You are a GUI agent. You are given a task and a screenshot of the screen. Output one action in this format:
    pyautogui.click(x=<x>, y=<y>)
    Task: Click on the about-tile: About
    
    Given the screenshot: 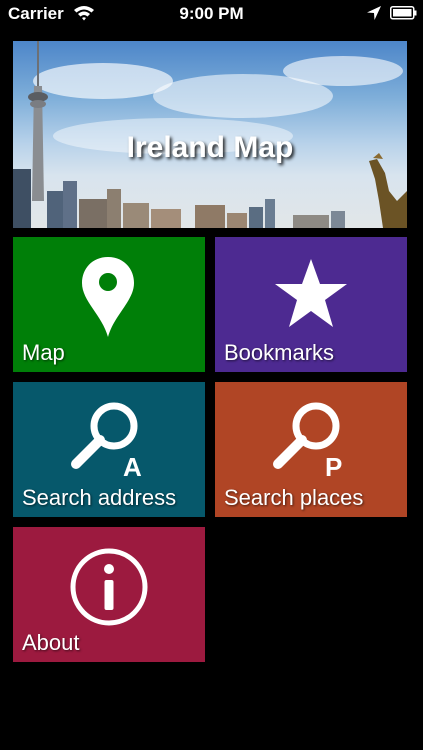 What is the action you would take?
    pyautogui.click(x=109, y=594)
    